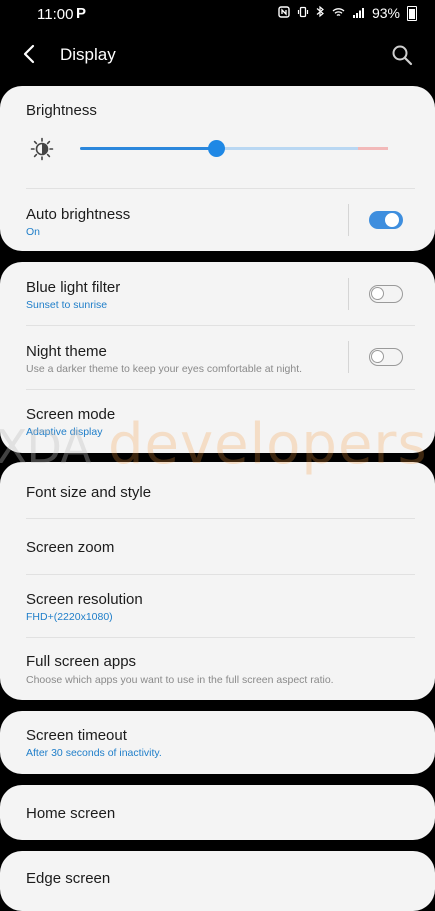 The height and width of the screenshot is (911, 435). I want to click on wifi-icon, so click(338, 13).